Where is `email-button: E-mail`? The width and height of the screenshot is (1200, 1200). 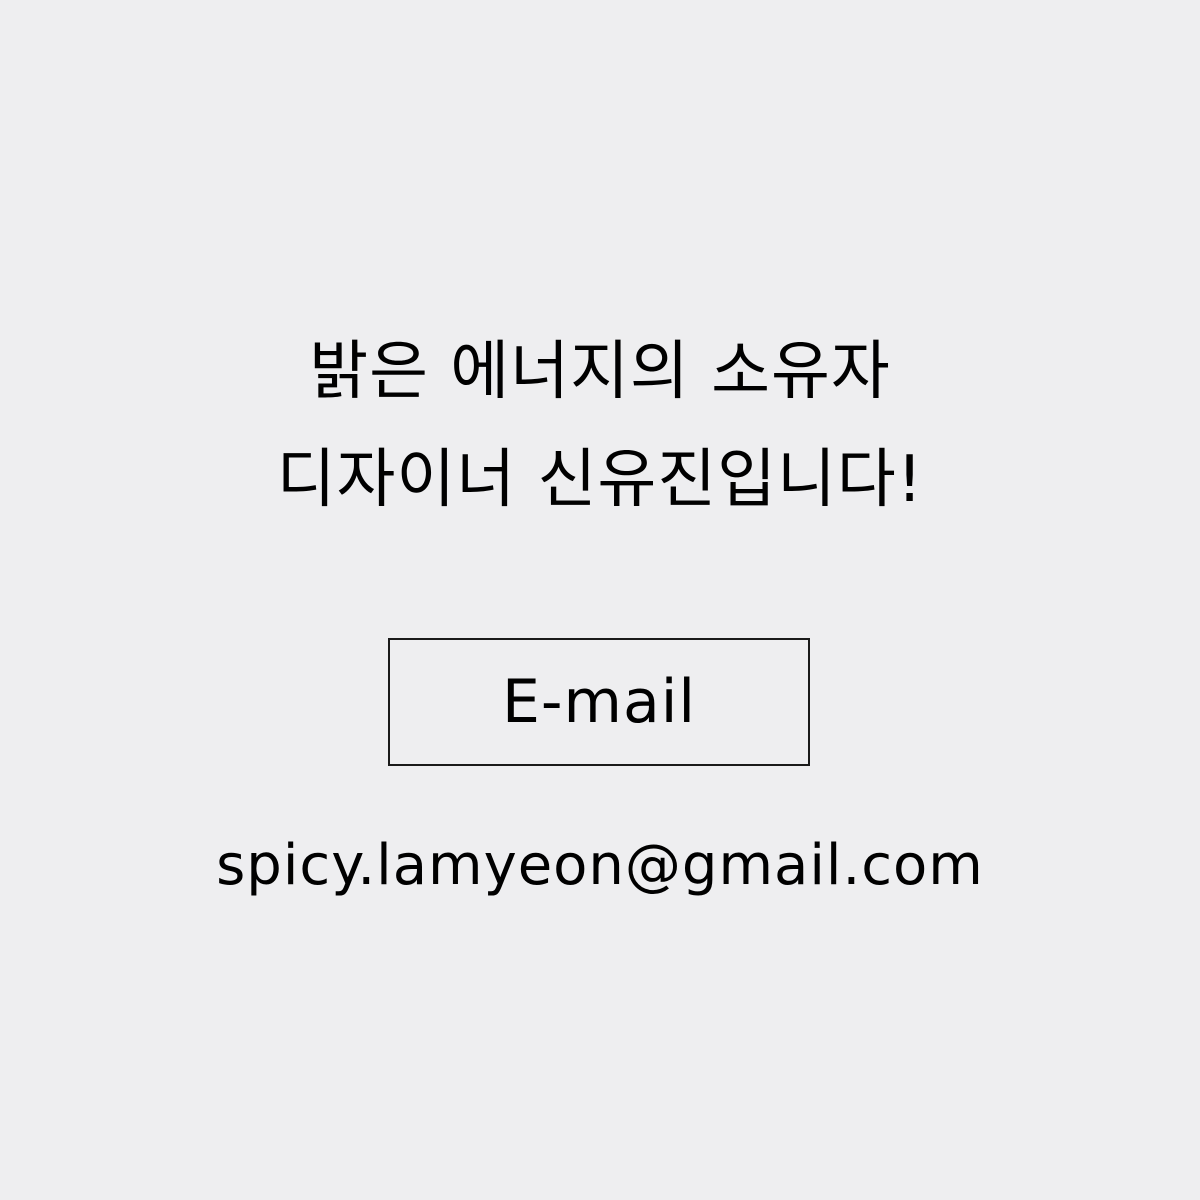 email-button: E-mail is located at coordinates (599, 702).